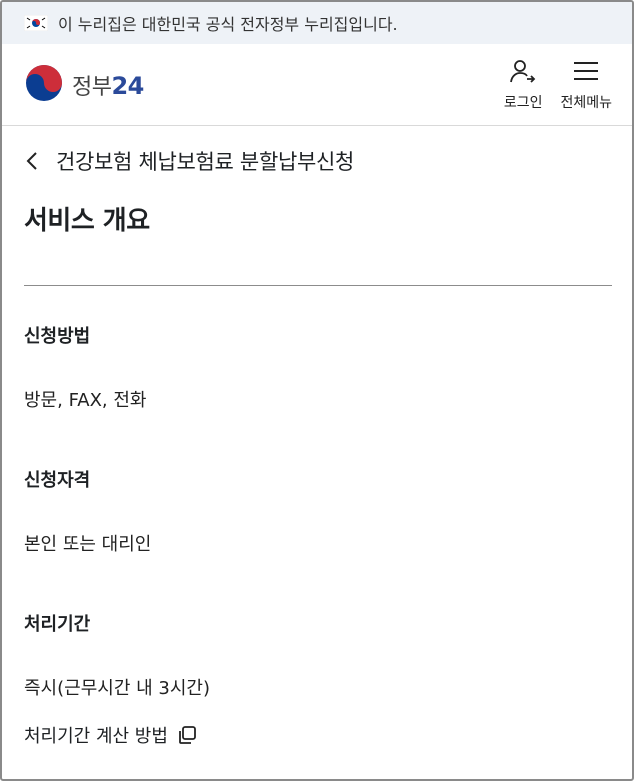 The width and height of the screenshot is (634, 781). I want to click on full-menu-button: 전체메뉴, so click(586, 85).